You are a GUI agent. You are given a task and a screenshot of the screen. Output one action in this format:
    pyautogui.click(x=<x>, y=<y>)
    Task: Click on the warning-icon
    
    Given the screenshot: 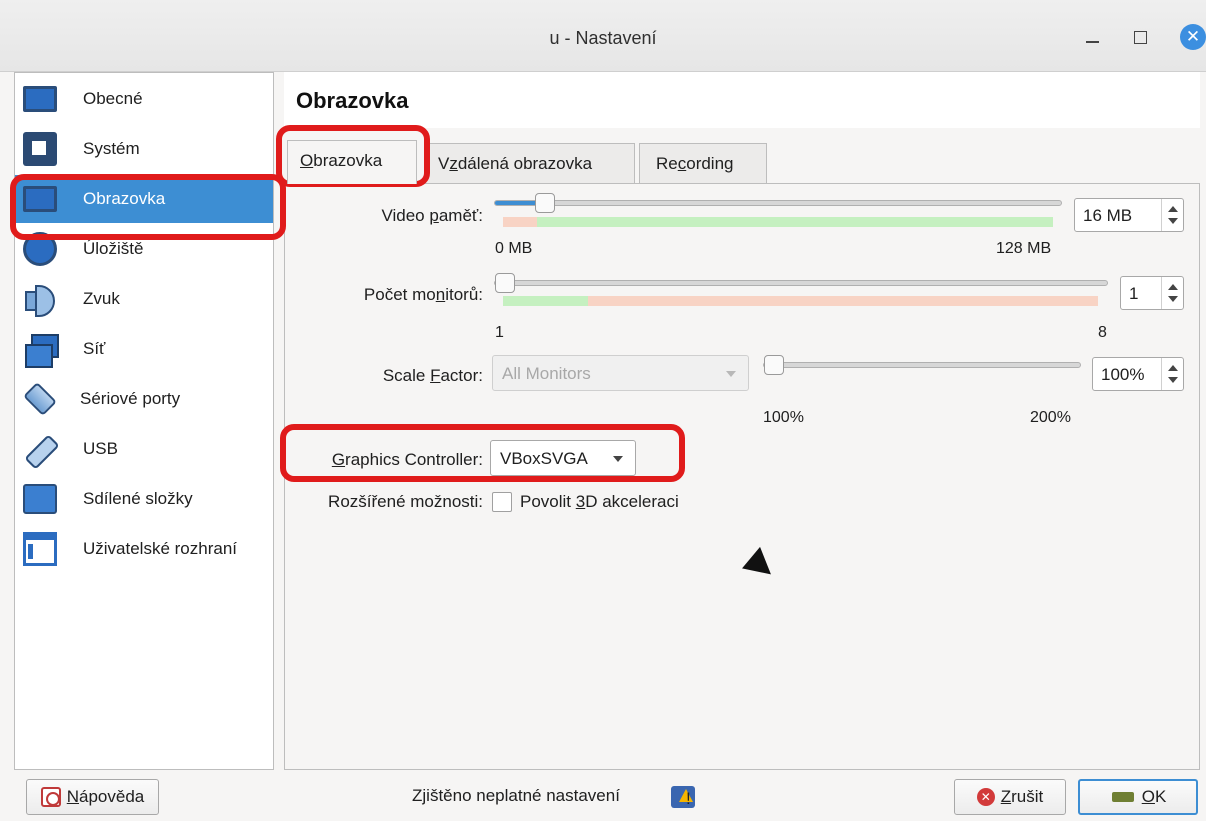 What is the action you would take?
    pyautogui.click(x=683, y=797)
    